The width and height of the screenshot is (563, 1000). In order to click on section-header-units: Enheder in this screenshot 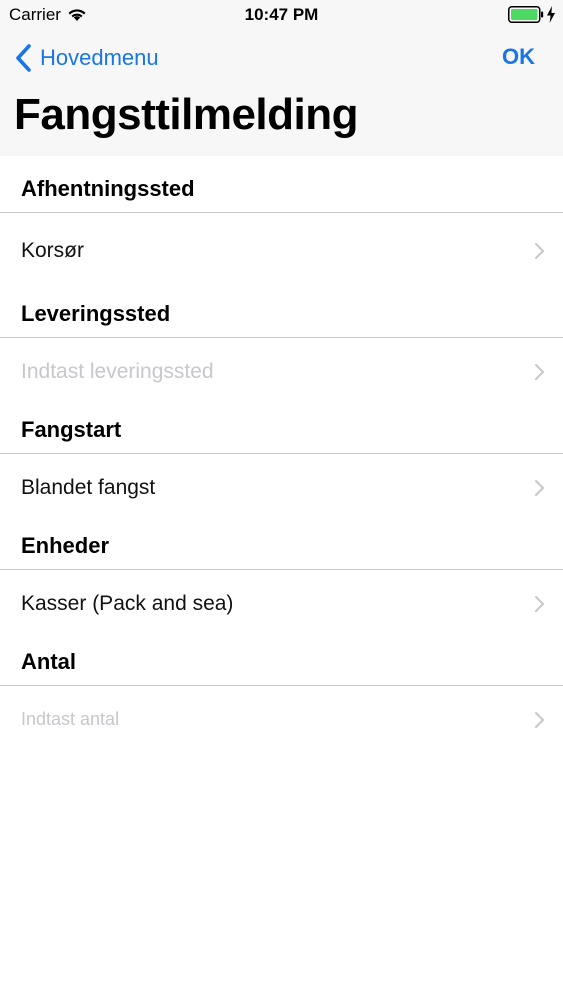, I will do `click(281, 545)`.